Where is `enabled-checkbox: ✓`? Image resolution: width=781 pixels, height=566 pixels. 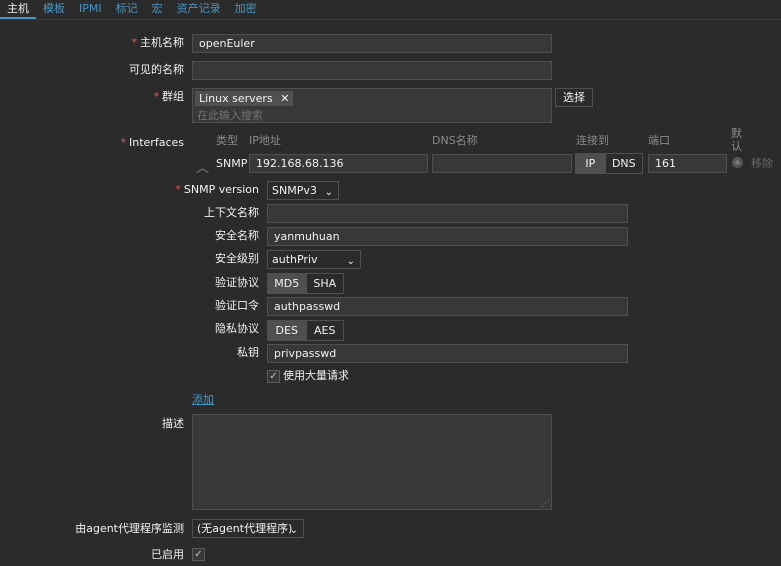
enabled-checkbox: ✓ is located at coordinates (198, 554).